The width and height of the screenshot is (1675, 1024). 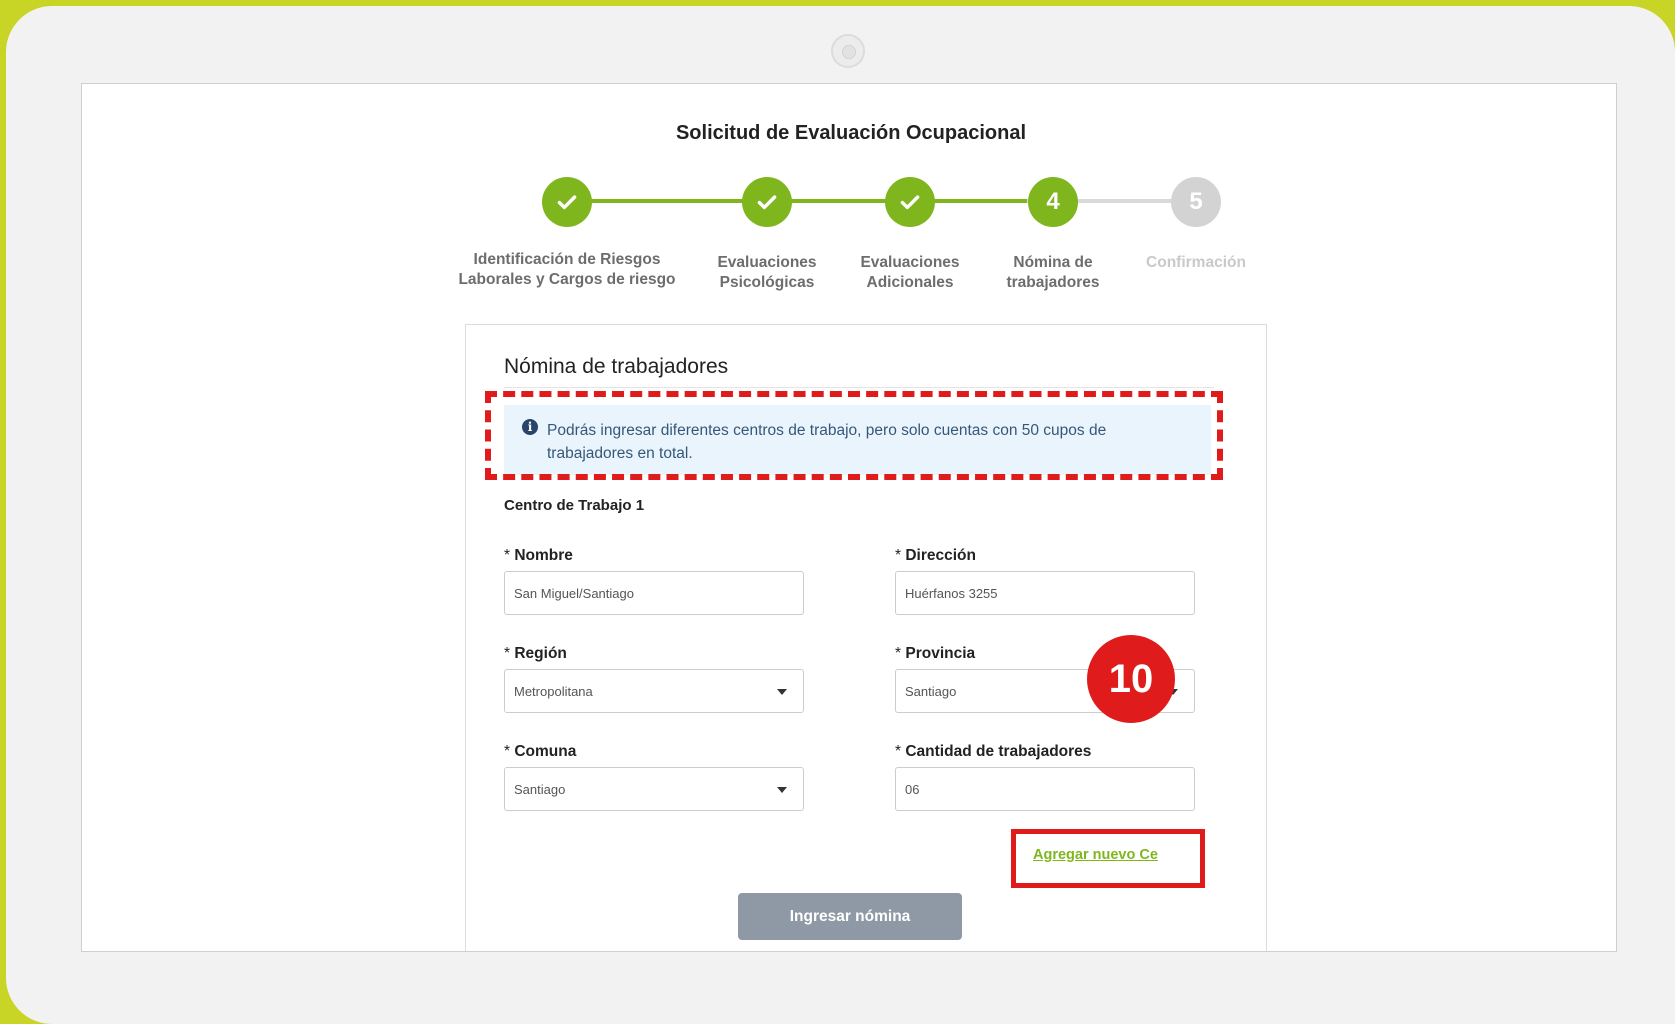 What do you see at coordinates (654, 789) in the screenshot?
I see `comuna-select: Santiago` at bounding box center [654, 789].